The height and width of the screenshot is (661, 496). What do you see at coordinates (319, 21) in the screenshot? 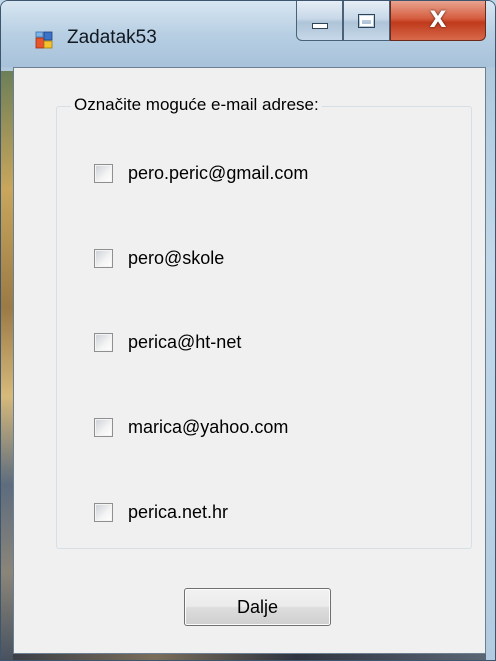
I see `minimize-button` at bounding box center [319, 21].